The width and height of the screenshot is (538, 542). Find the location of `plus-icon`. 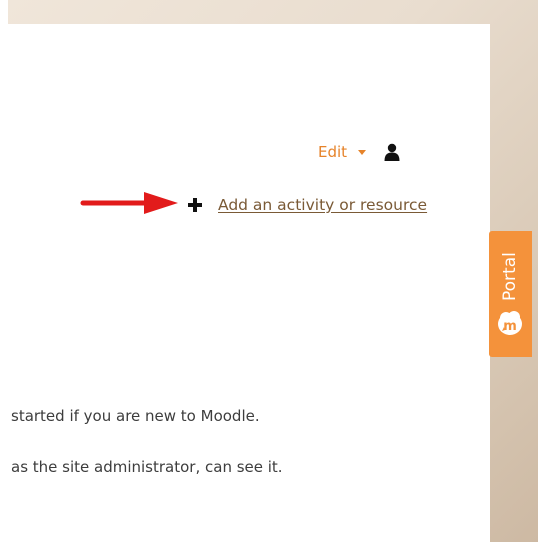

plus-icon is located at coordinates (195, 205).